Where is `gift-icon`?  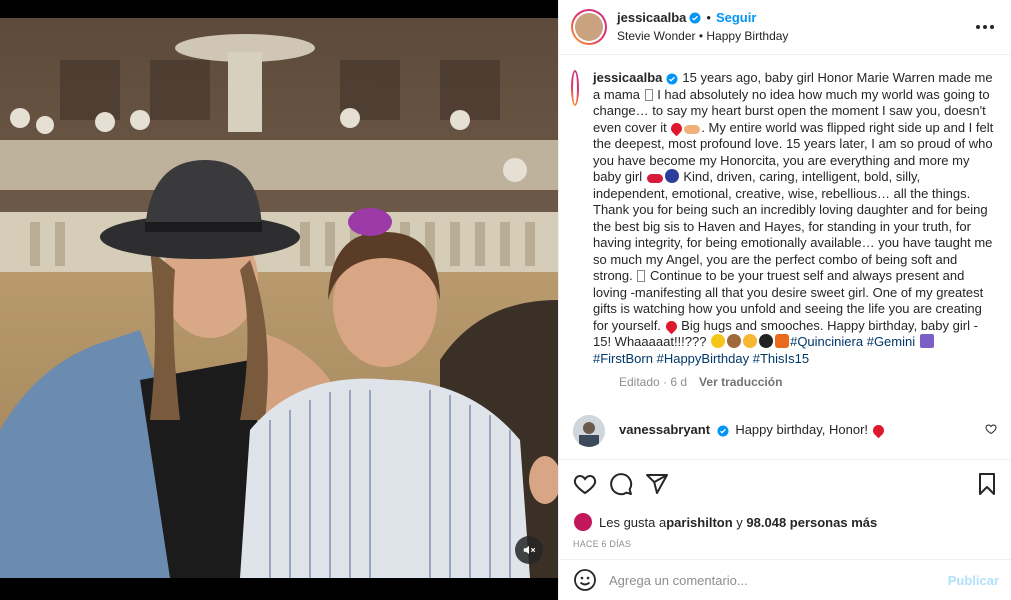
gift-icon is located at coordinates (782, 341).